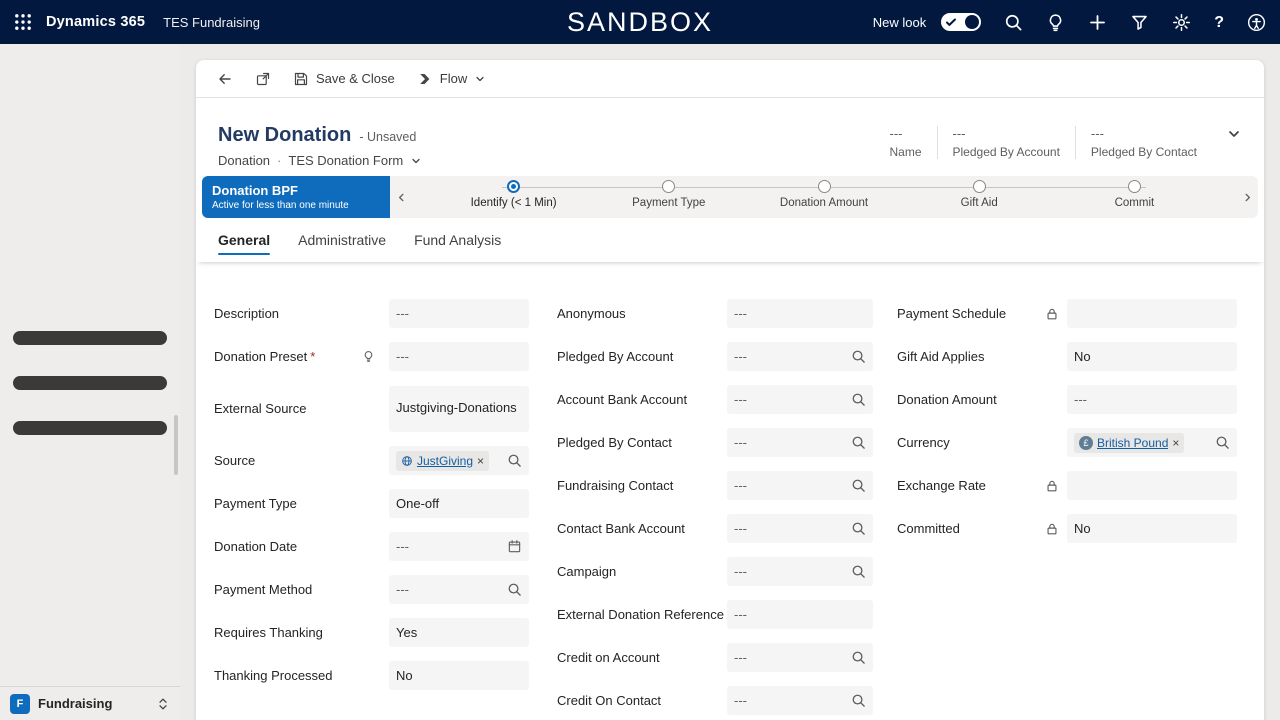  What do you see at coordinates (800, 442) in the screenshot?
I see `pledged-by-contact-field: ---` at bounding box center [800, 442].